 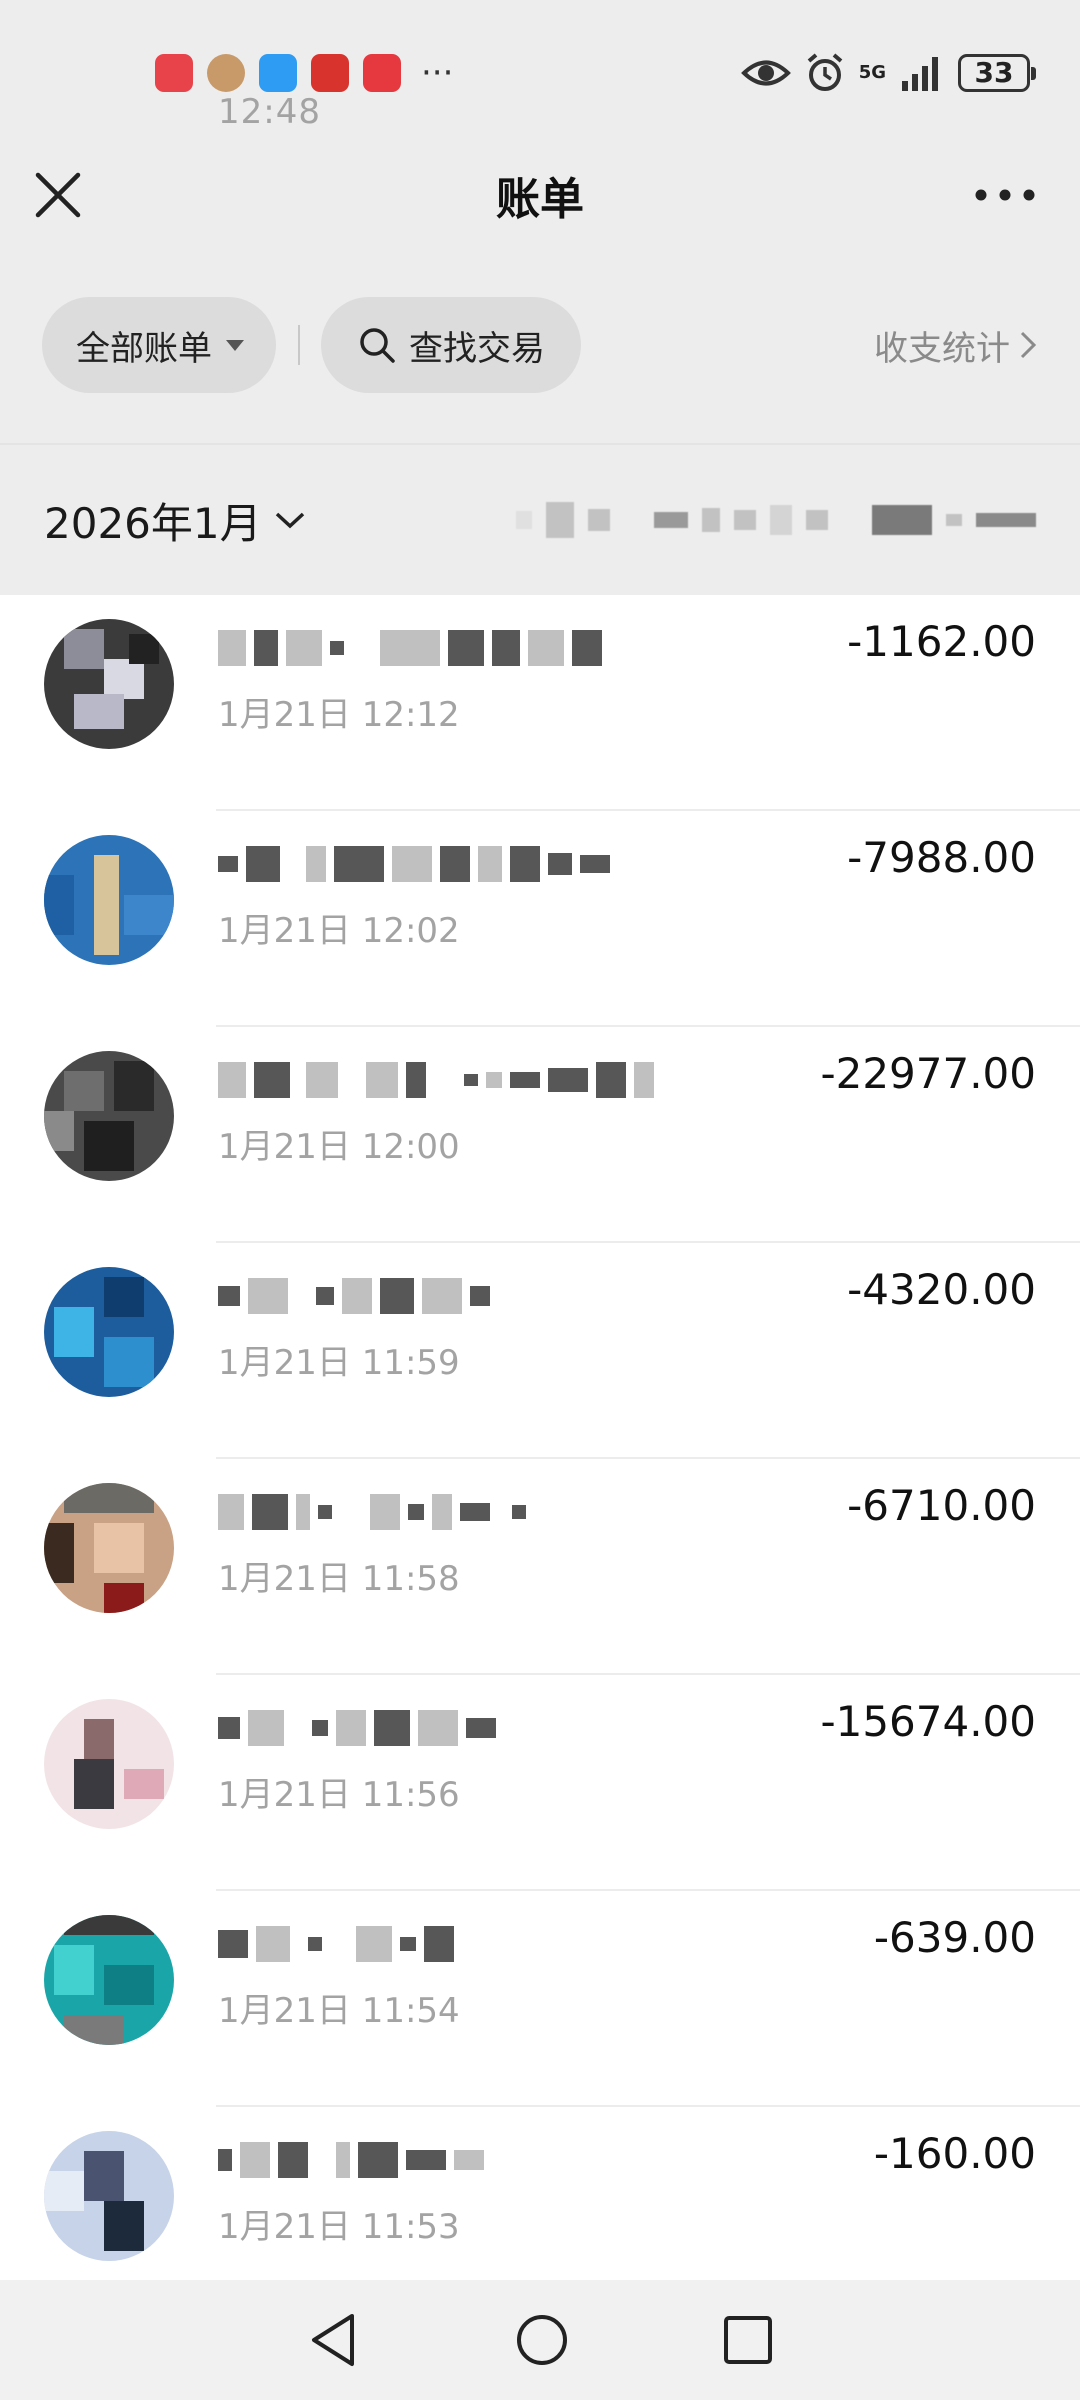 I want to click on network-type: 5G, so click(x=872, y=72).